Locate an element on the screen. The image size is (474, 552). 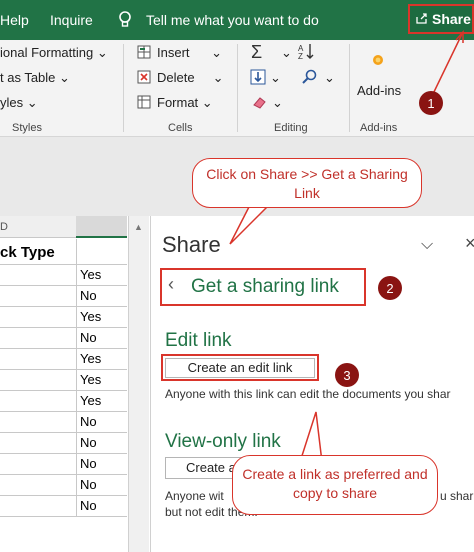
step-badge-1: 1 is located at coordinates (431, 103).